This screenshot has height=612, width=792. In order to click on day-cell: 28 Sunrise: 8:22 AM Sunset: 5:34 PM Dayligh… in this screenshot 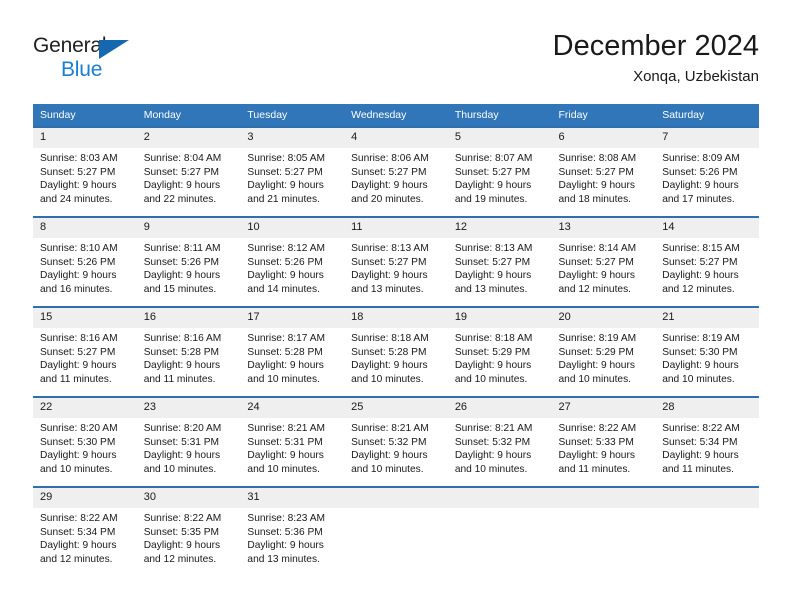, I will do `click(707, 440)`.